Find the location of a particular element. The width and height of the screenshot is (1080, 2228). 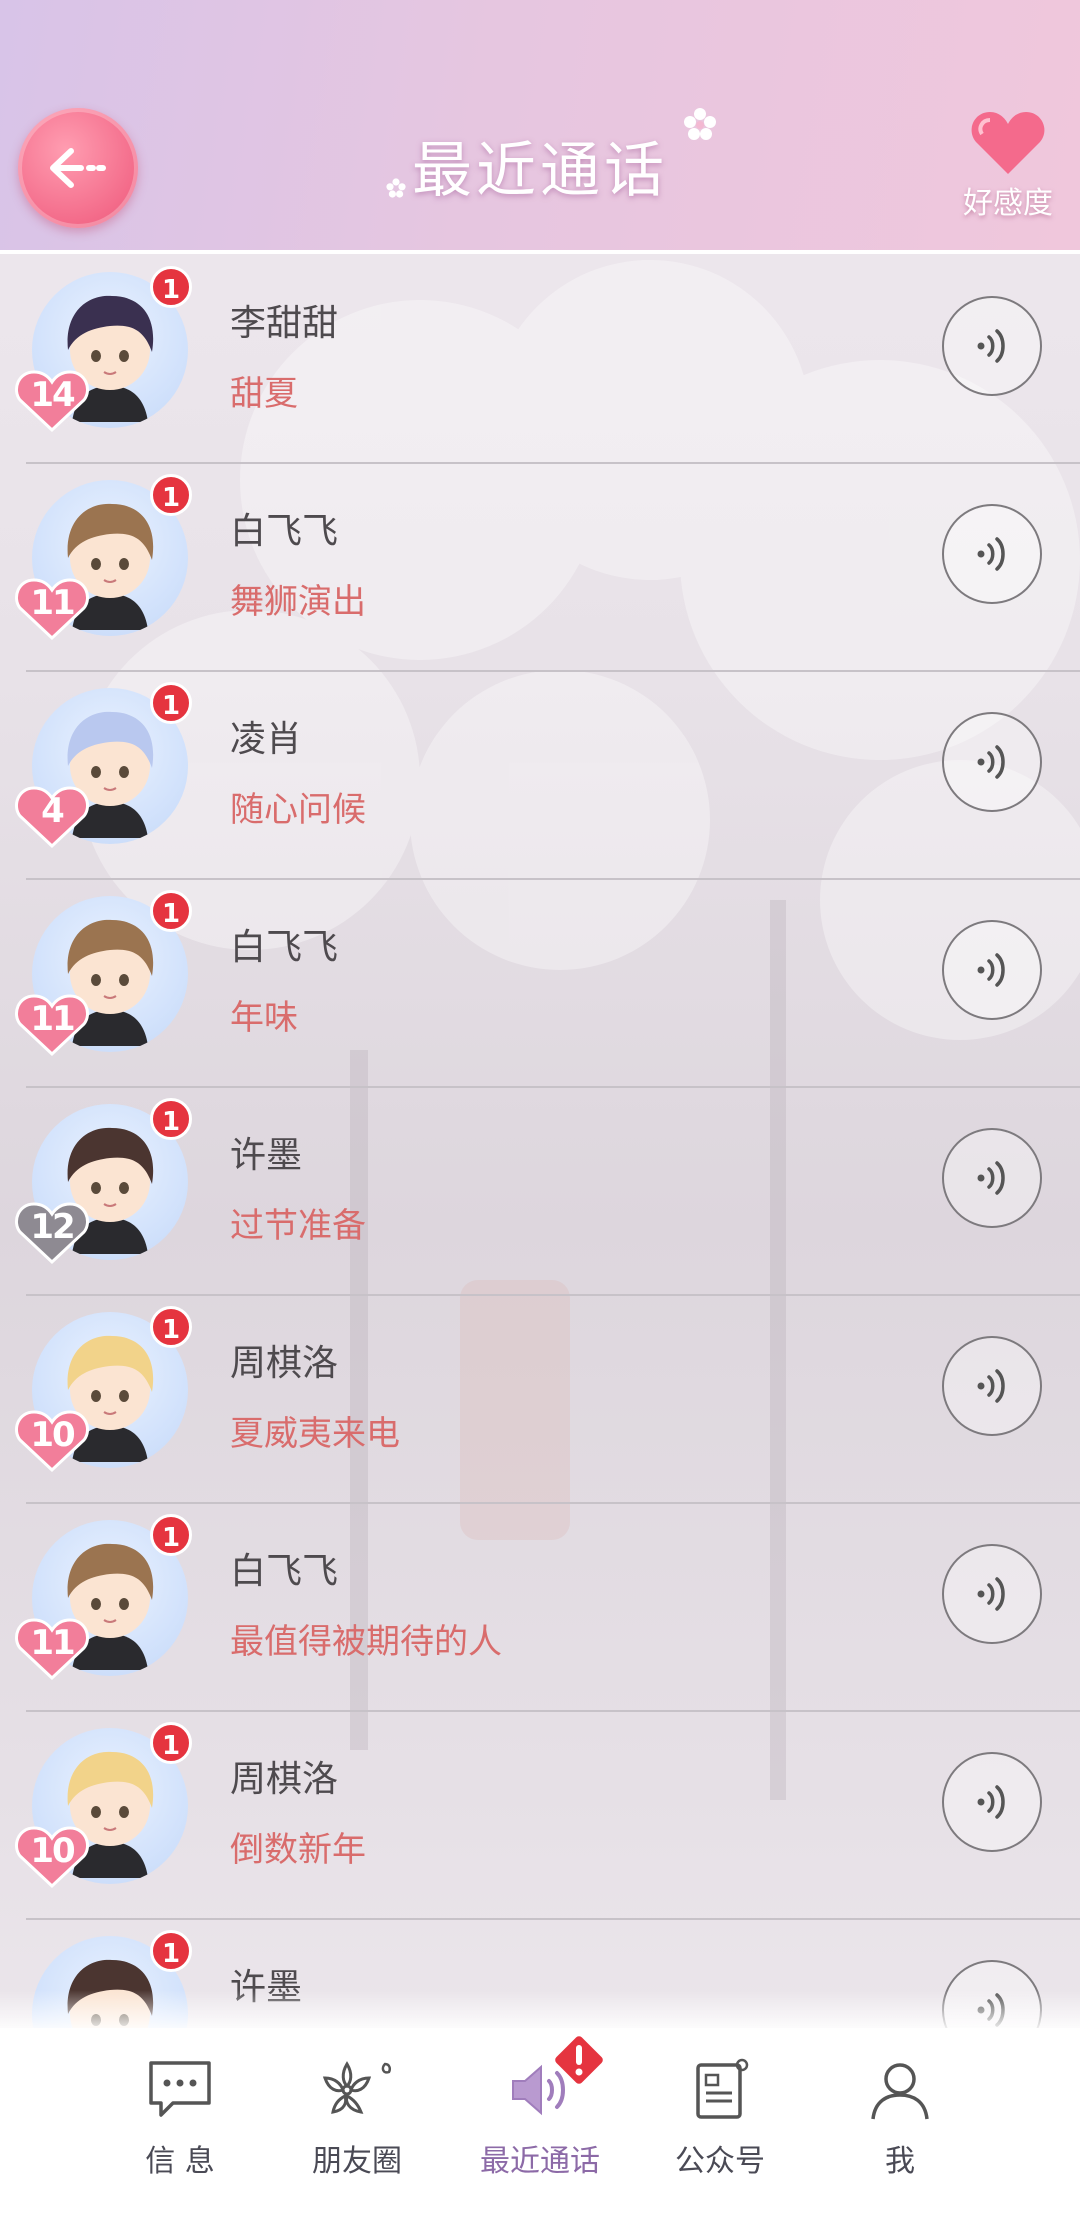

affinity-level-badge: 14 is located at coordinates (52, 399).